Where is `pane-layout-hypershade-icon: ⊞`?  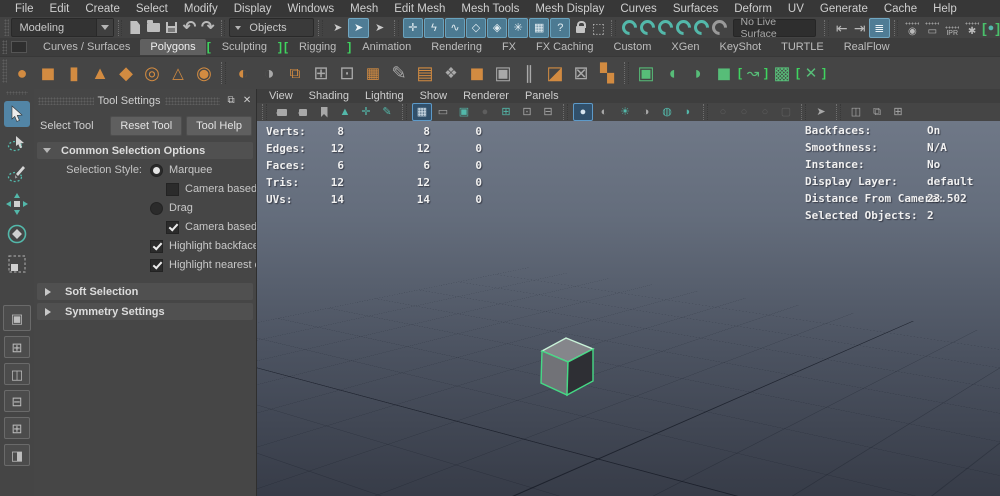 pane-layout-hypershade-icon: ⊞ is located at coordinates (898, 112).